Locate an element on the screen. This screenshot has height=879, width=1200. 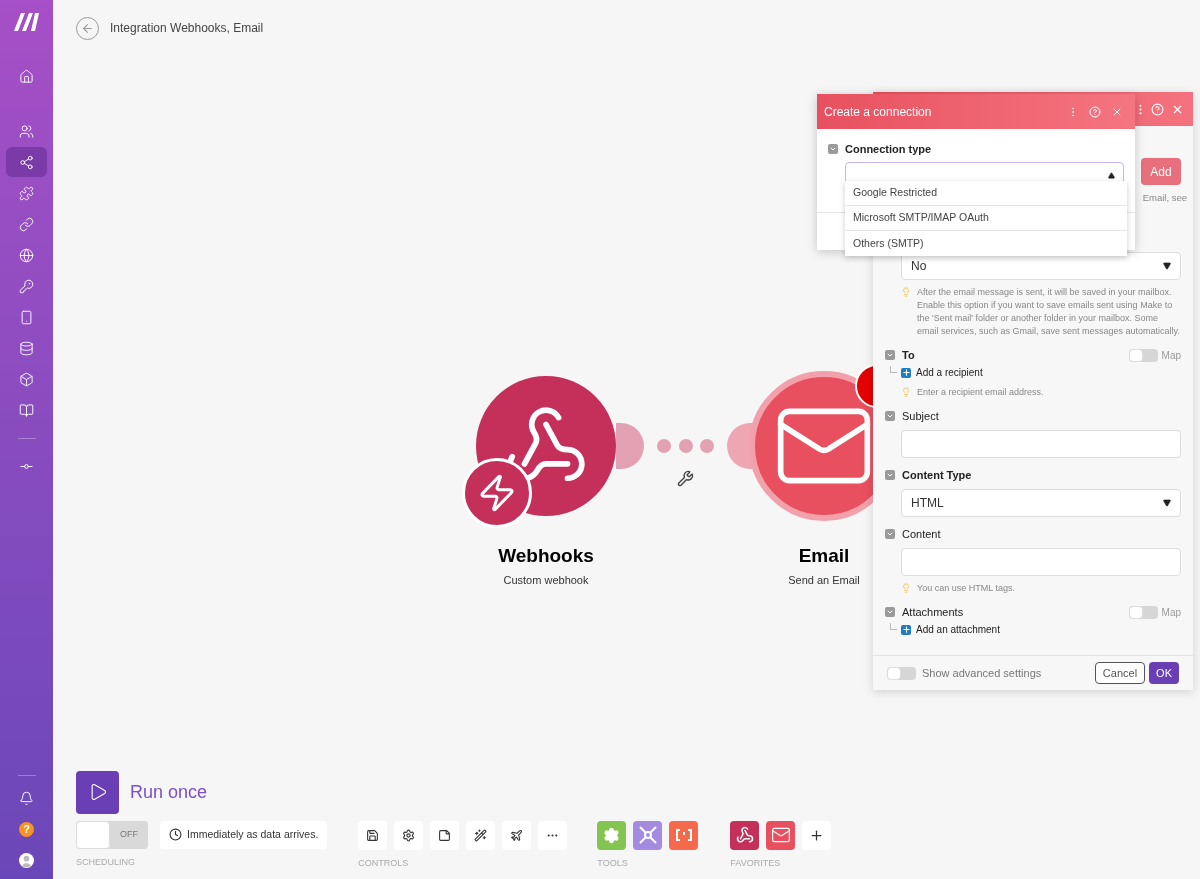
run-once-label: Run once is located at coordinates (169, 792).